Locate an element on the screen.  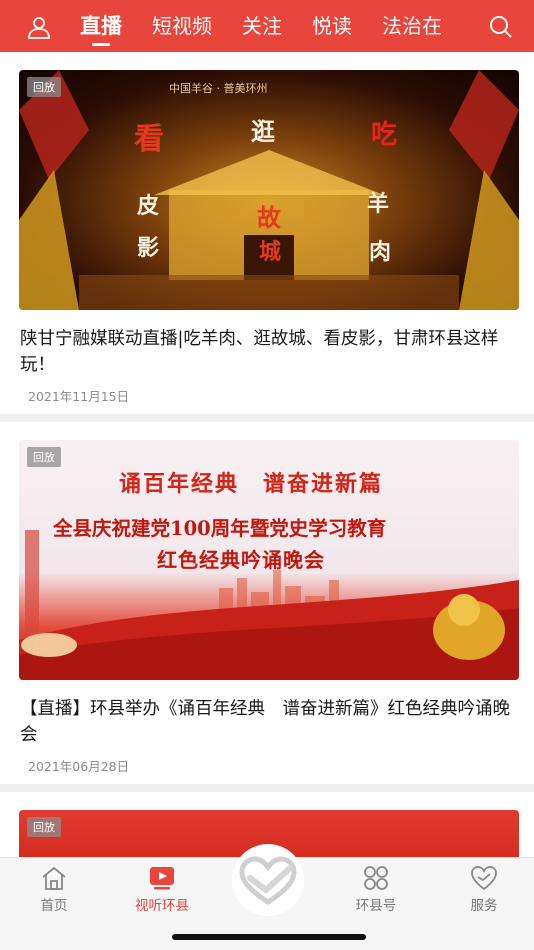
tab-short-video: 短视频 is located at coordinates (182, 26).